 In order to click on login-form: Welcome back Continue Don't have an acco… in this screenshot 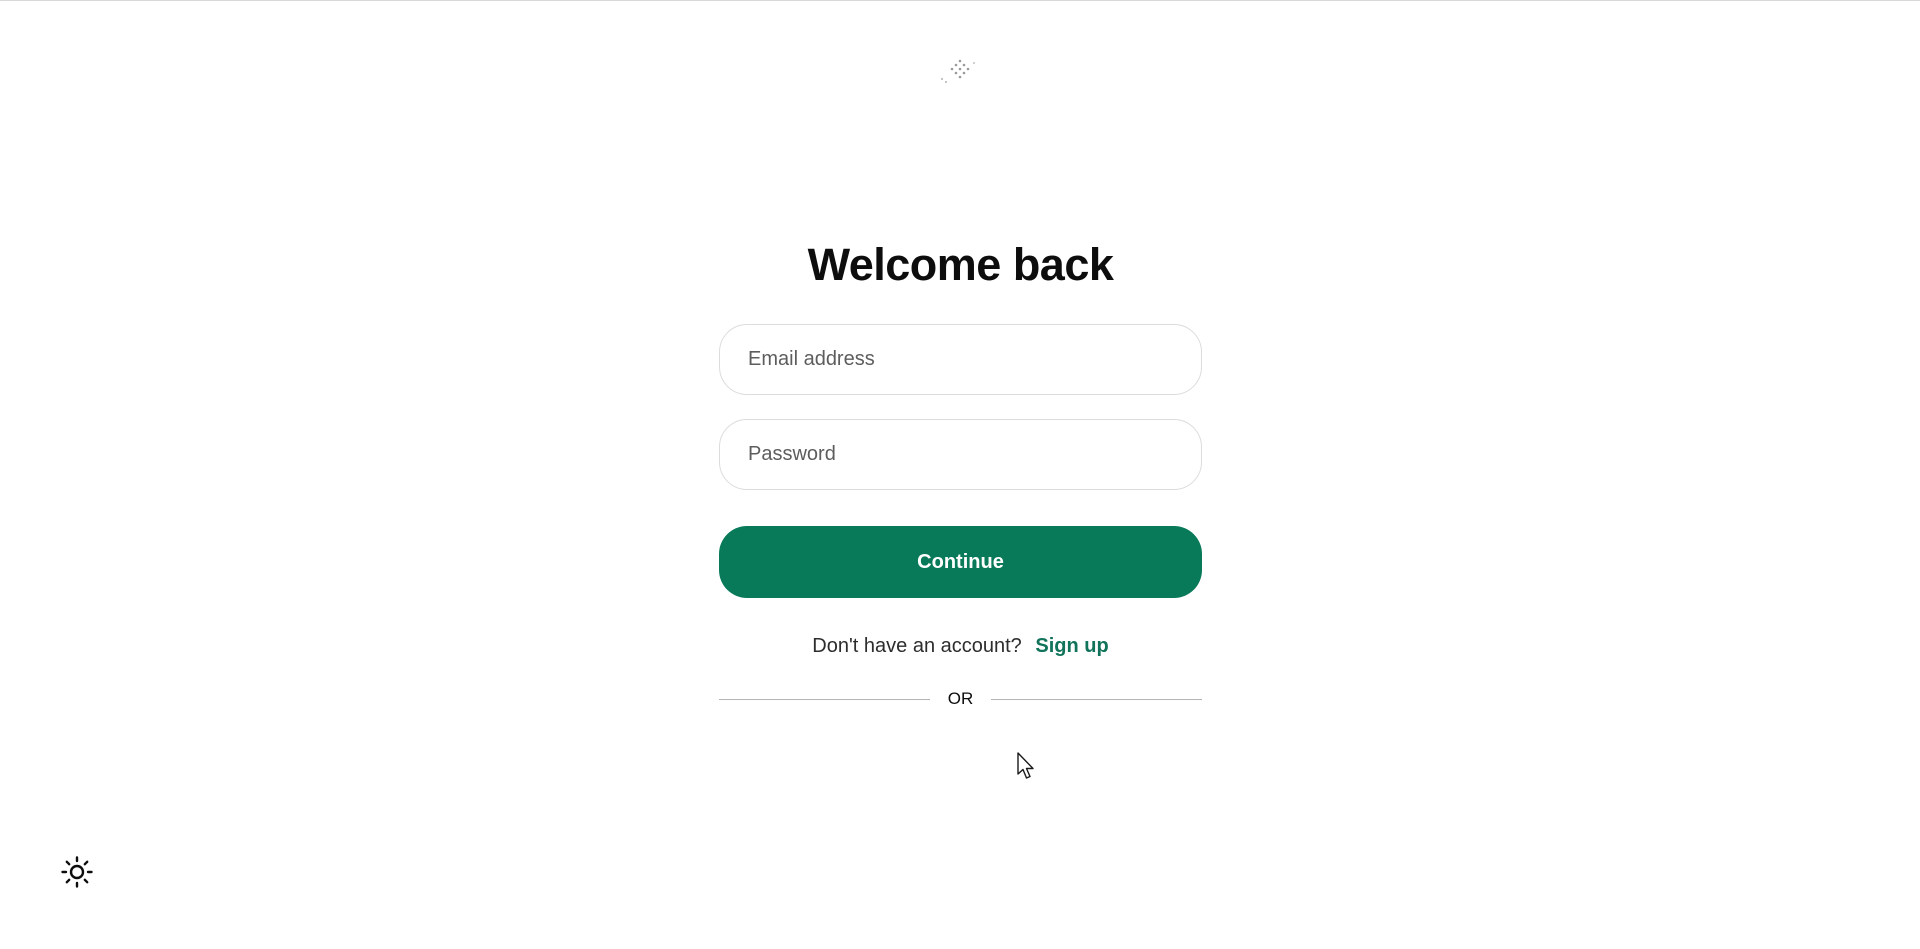, I will do `click(960, 472)`.